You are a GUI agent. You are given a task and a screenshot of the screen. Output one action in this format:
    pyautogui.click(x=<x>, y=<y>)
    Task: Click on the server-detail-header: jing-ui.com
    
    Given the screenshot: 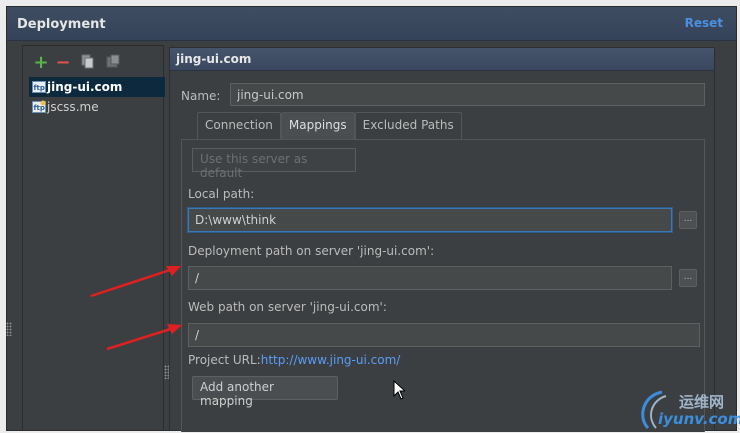 What is the action you would take?
    pyautogui.click(x=442, y=59)
    